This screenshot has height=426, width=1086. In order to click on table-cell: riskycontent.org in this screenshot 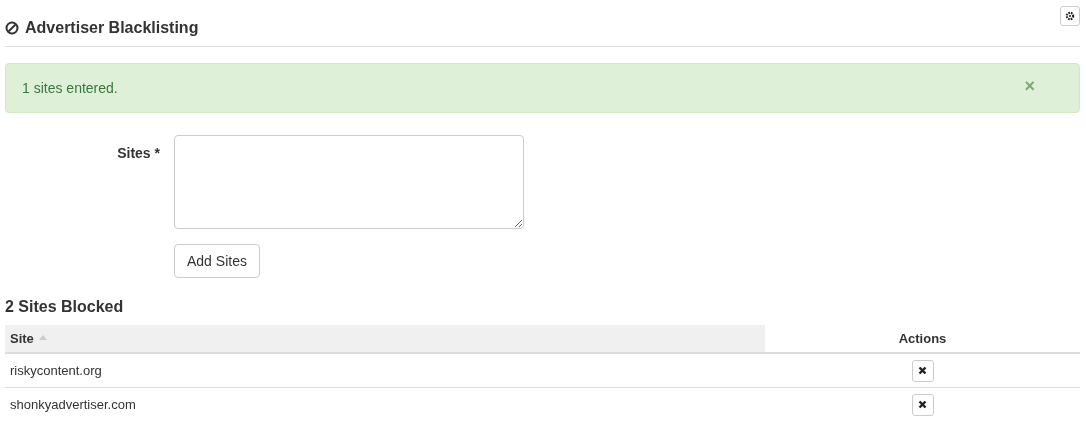, I will do `click(385, 370)`.